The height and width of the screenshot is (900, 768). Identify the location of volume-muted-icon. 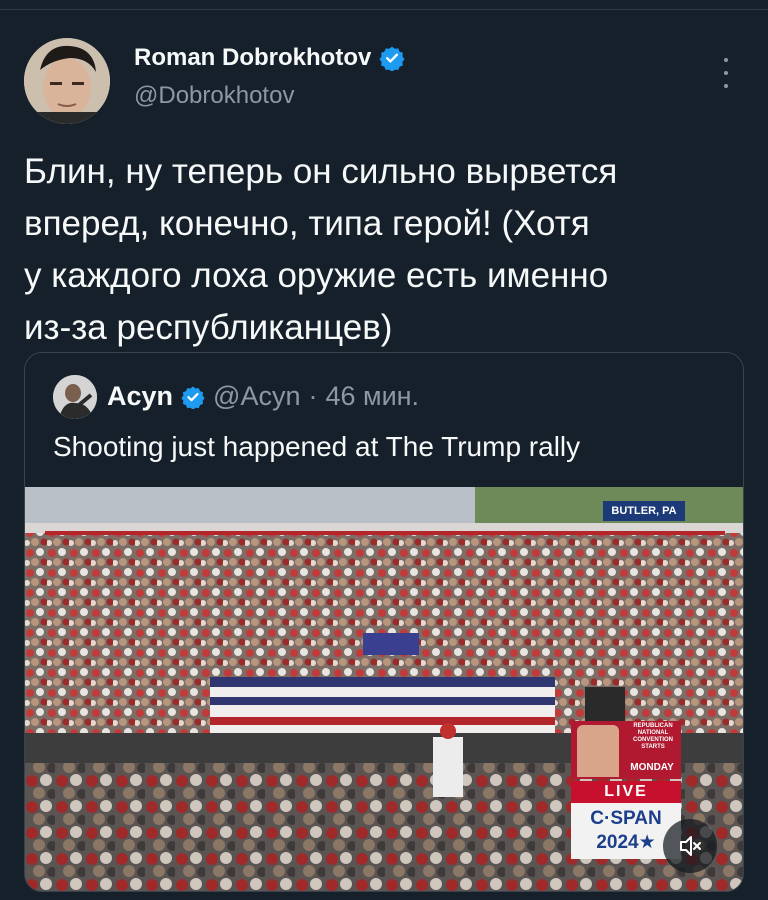
(690, 846).